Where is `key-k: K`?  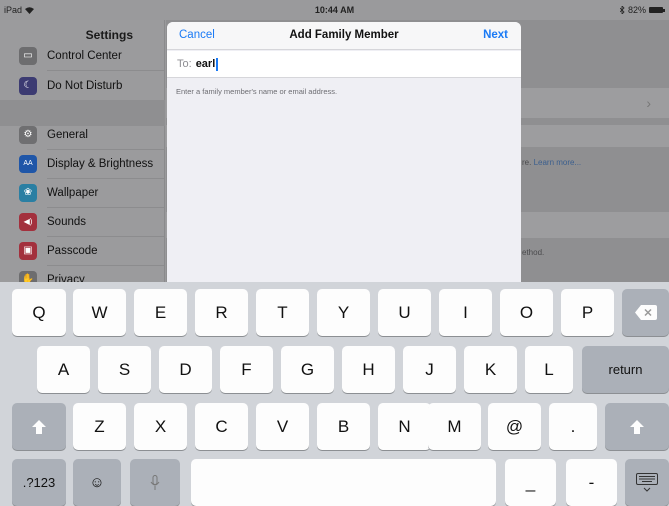 key-k: K is located at coordinates (490, 369).